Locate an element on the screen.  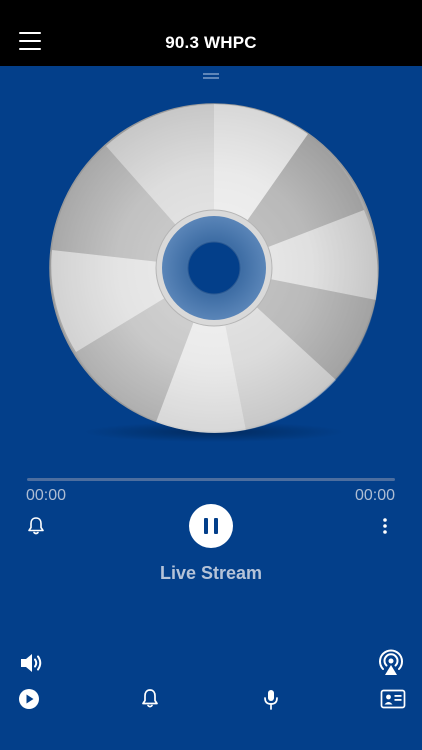
pause-button is located at coordinates (211, 526).